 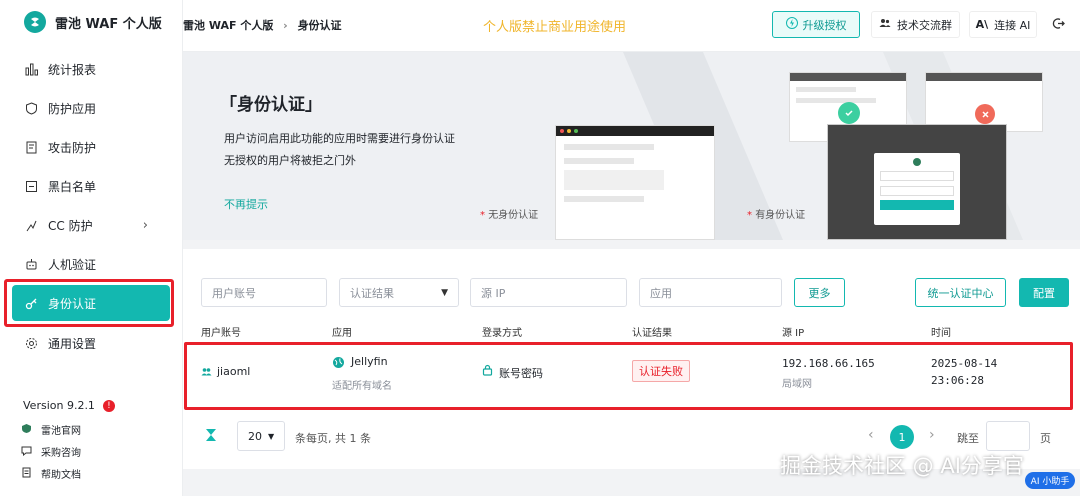 What do you see at coordinates (221, 333) in the screenshot?
I see `col-header-user: 用户账号` at bounding box center [221, 333].